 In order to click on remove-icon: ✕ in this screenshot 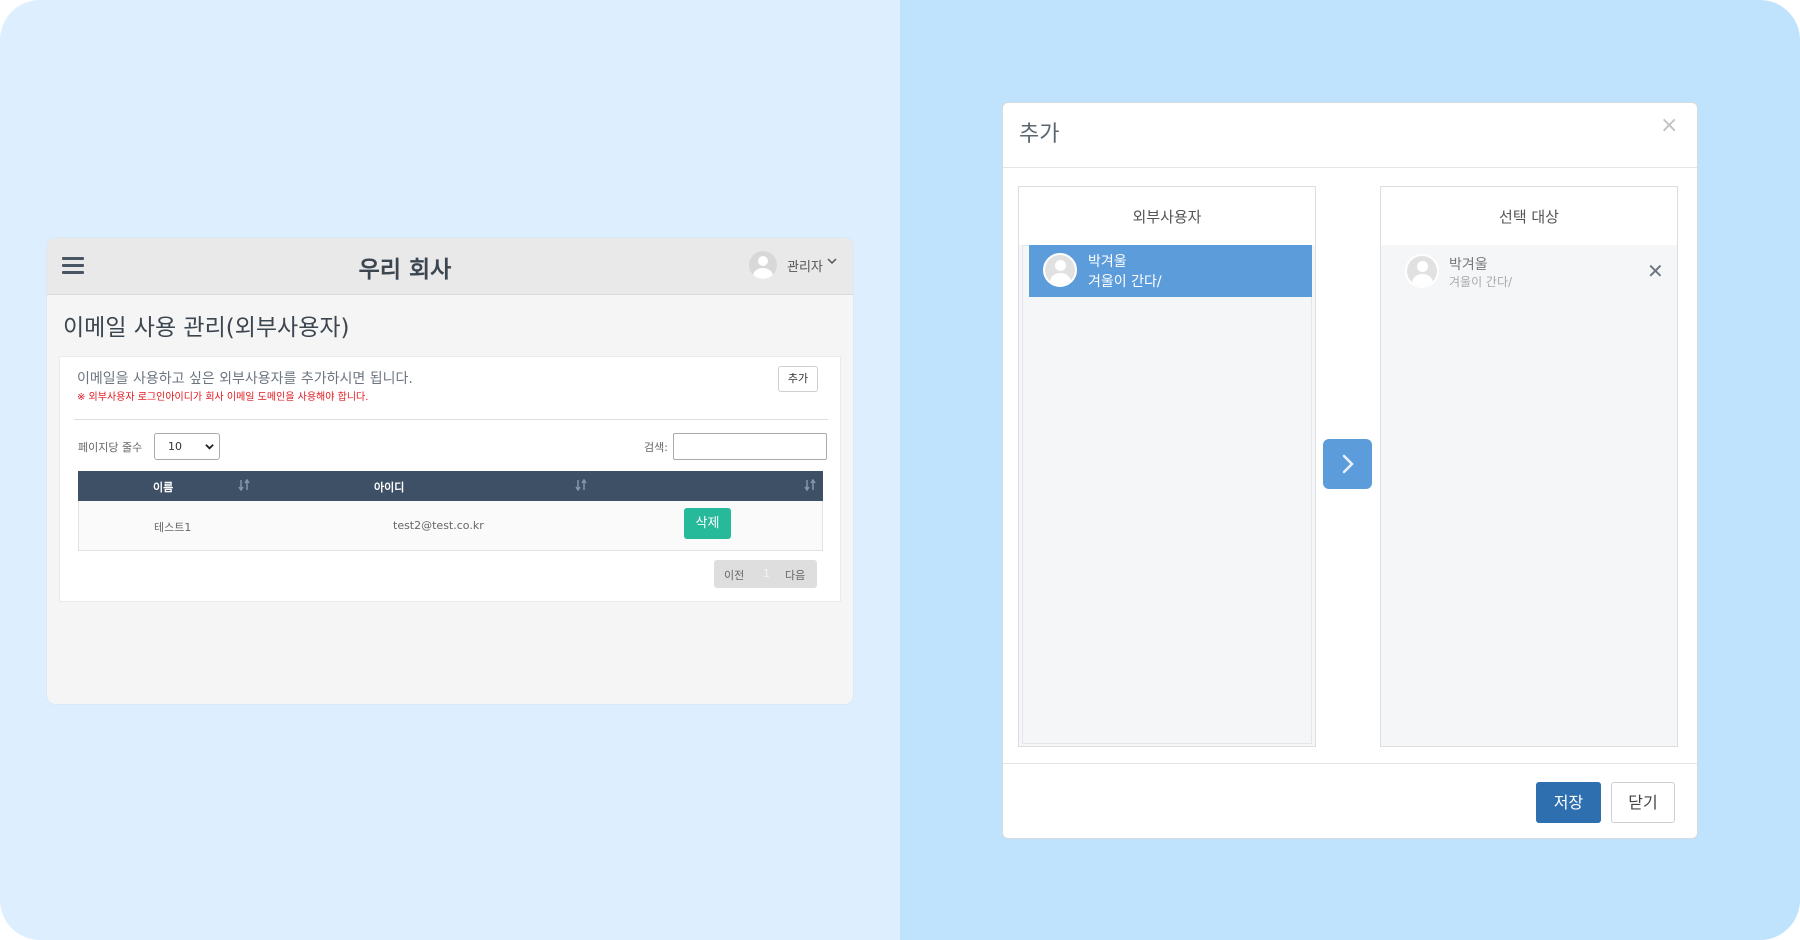, I will do `click(1655, 271)`.